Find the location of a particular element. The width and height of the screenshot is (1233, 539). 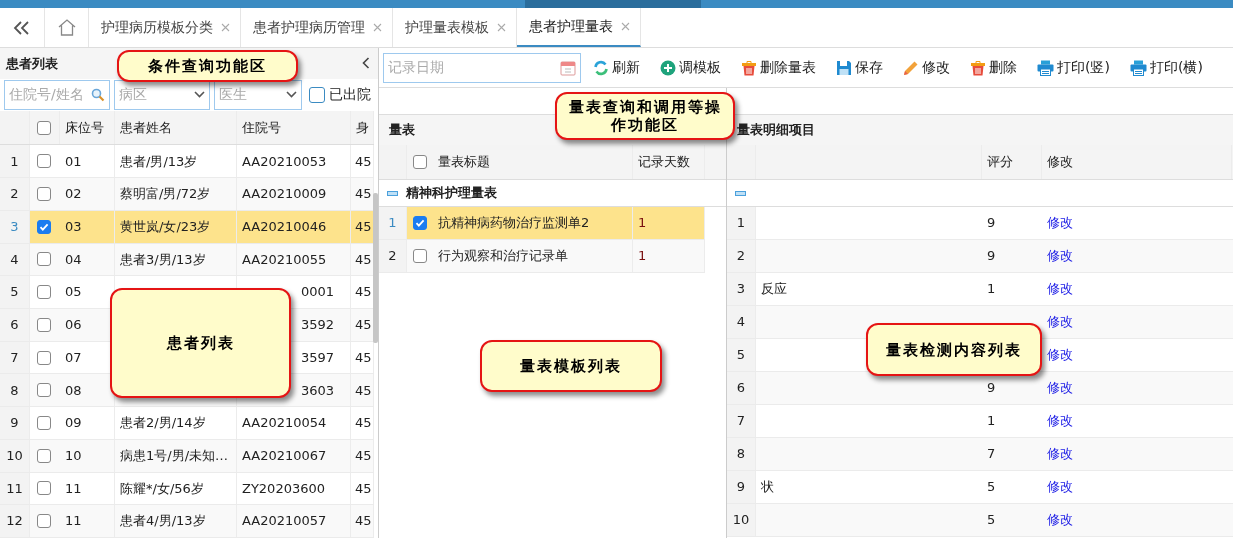

row-number: 11 is located at coordinates (15, 488).